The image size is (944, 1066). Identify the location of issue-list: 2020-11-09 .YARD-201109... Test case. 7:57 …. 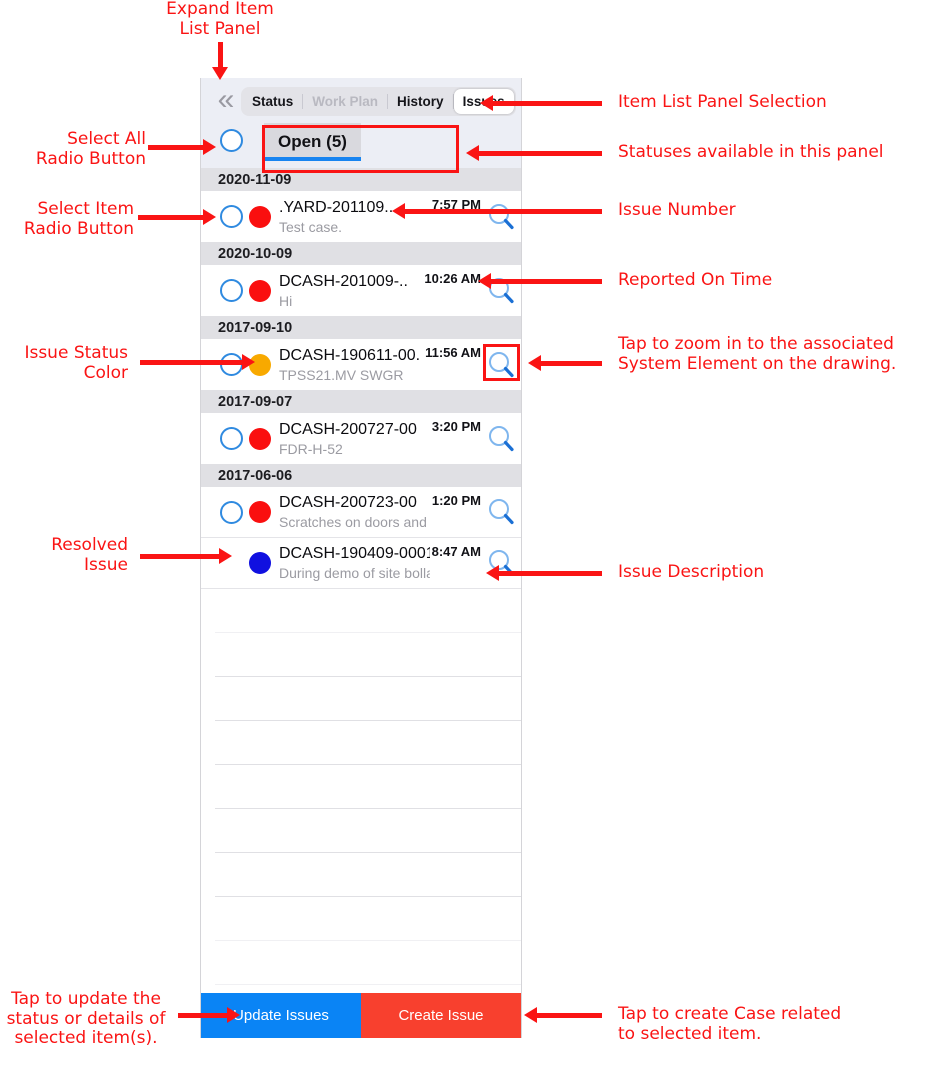
(361, 378).